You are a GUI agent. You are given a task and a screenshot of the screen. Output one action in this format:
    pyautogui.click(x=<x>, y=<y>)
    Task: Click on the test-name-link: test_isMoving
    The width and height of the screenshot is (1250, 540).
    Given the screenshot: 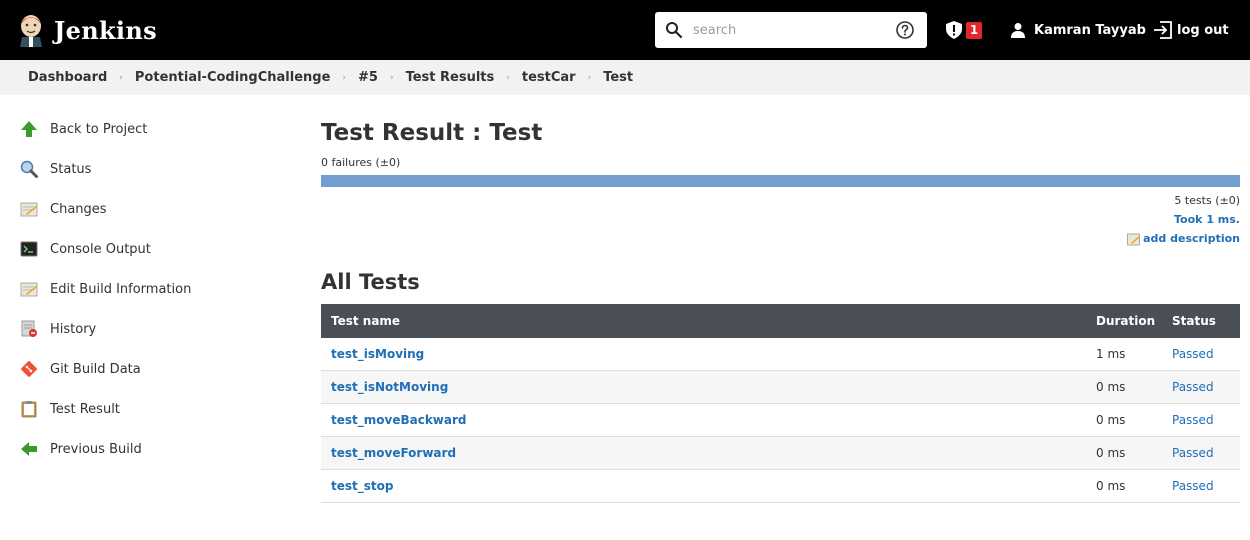 What is the action you would take?
    pyautogui.click(x=377, y=354)
    